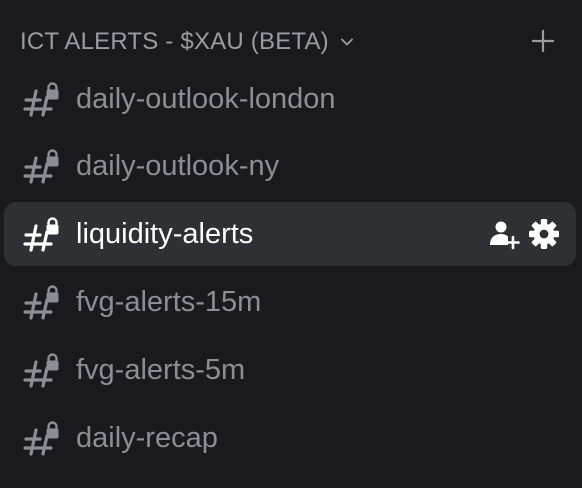 The image size is (582, 488). What do you see at coordinates (161, 370) in the screenshot?
I see `channel-name: fvg-alerts-5m` at bounding box center [161, 370].